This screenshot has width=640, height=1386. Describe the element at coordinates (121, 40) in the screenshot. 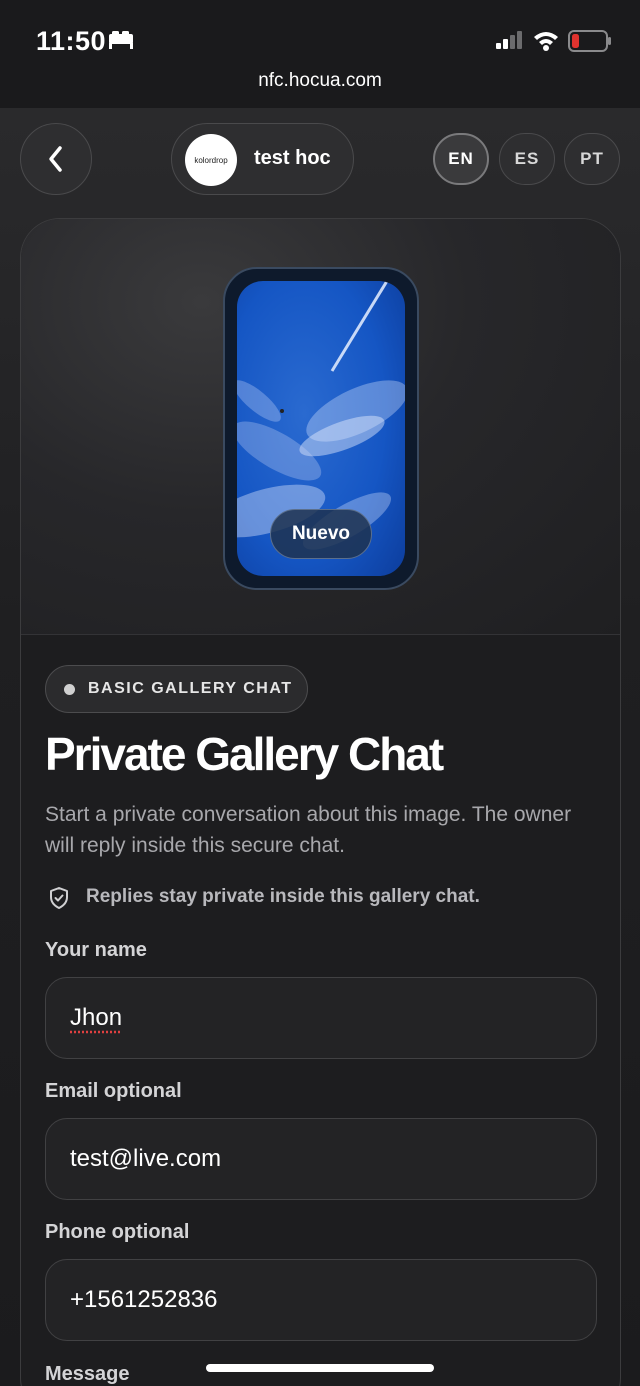

I see `bed-icon` at that location.